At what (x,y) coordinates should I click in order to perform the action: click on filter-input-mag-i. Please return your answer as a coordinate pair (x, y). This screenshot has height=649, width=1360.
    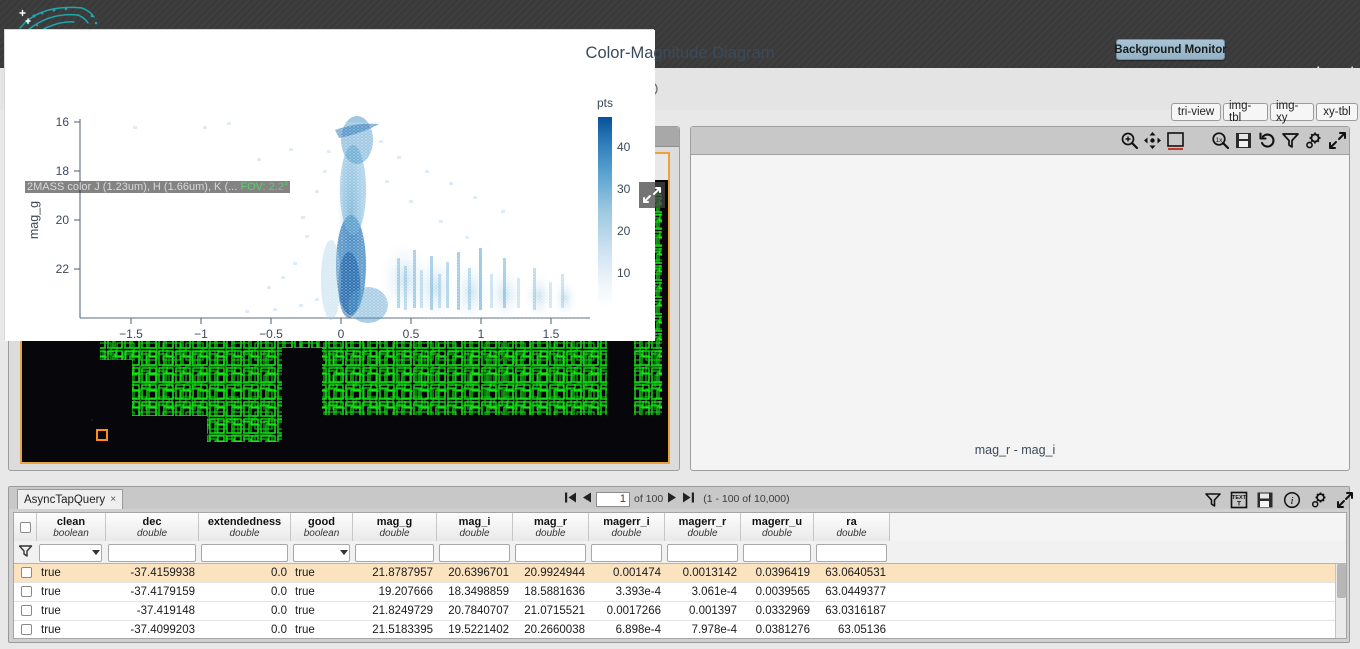
    Looking at the image, I should click on (474, 553).